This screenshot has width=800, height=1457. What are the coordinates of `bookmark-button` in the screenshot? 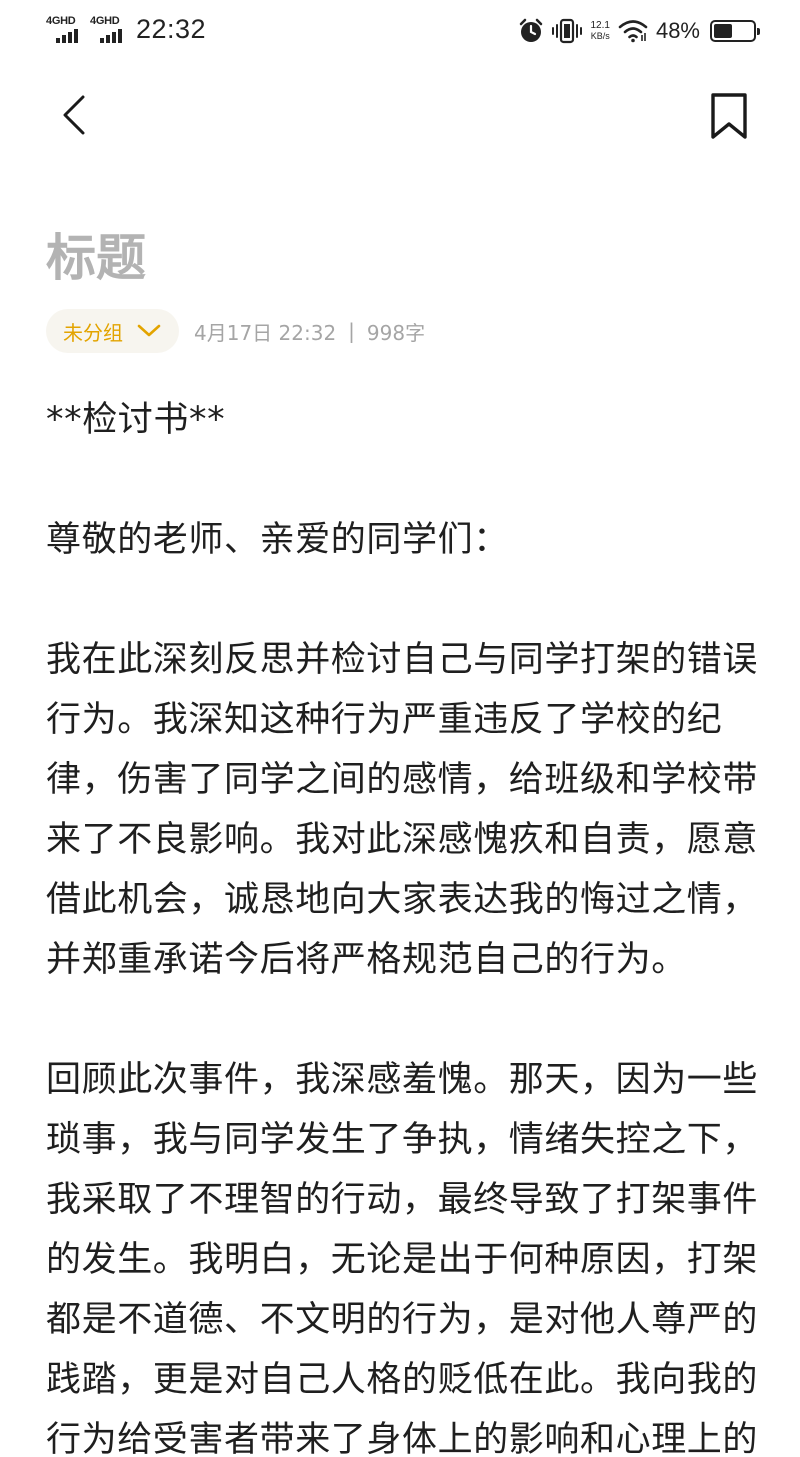 It's located at (729, 116).